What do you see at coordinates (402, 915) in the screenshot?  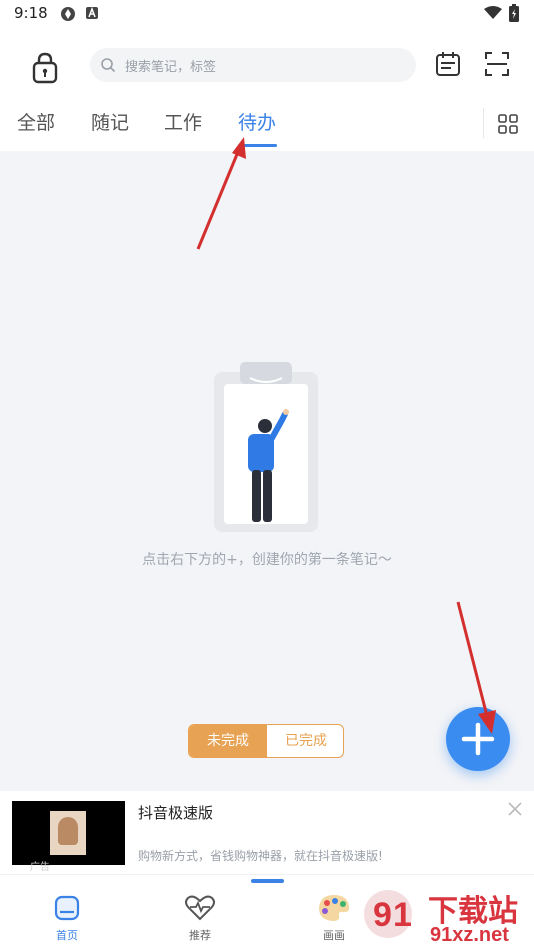 I see `svg-text: 1` at bounding box center [402, 915].